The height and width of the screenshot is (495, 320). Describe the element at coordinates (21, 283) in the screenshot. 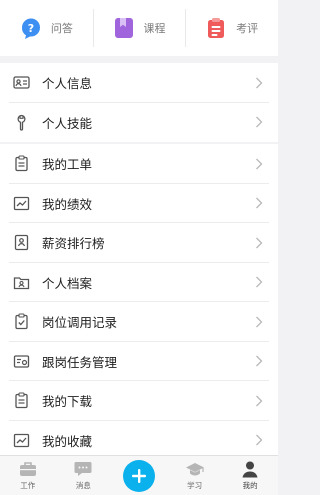

I see `folder-user-icon` at that location.